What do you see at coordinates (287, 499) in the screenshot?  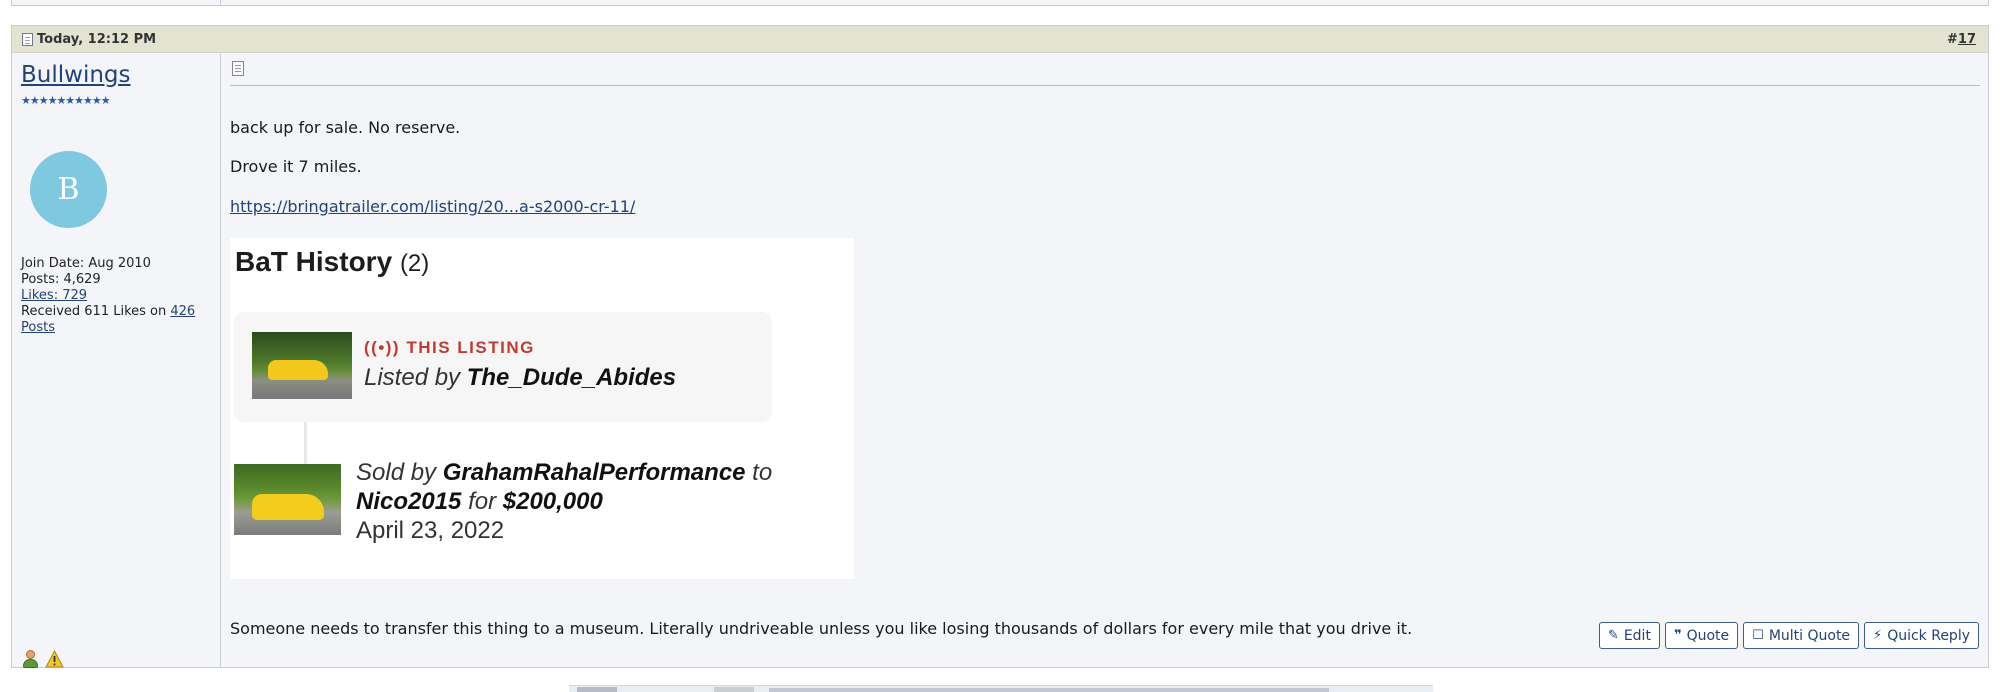 I see `sold-car-thumbnail` at bounding box center [287, 499].